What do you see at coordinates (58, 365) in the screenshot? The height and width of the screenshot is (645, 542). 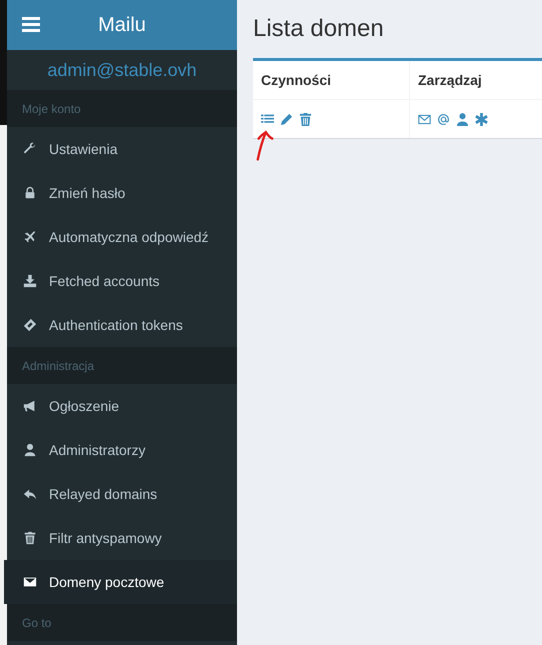 I see `section-title: Administracja` at bounding box center [58, 365].